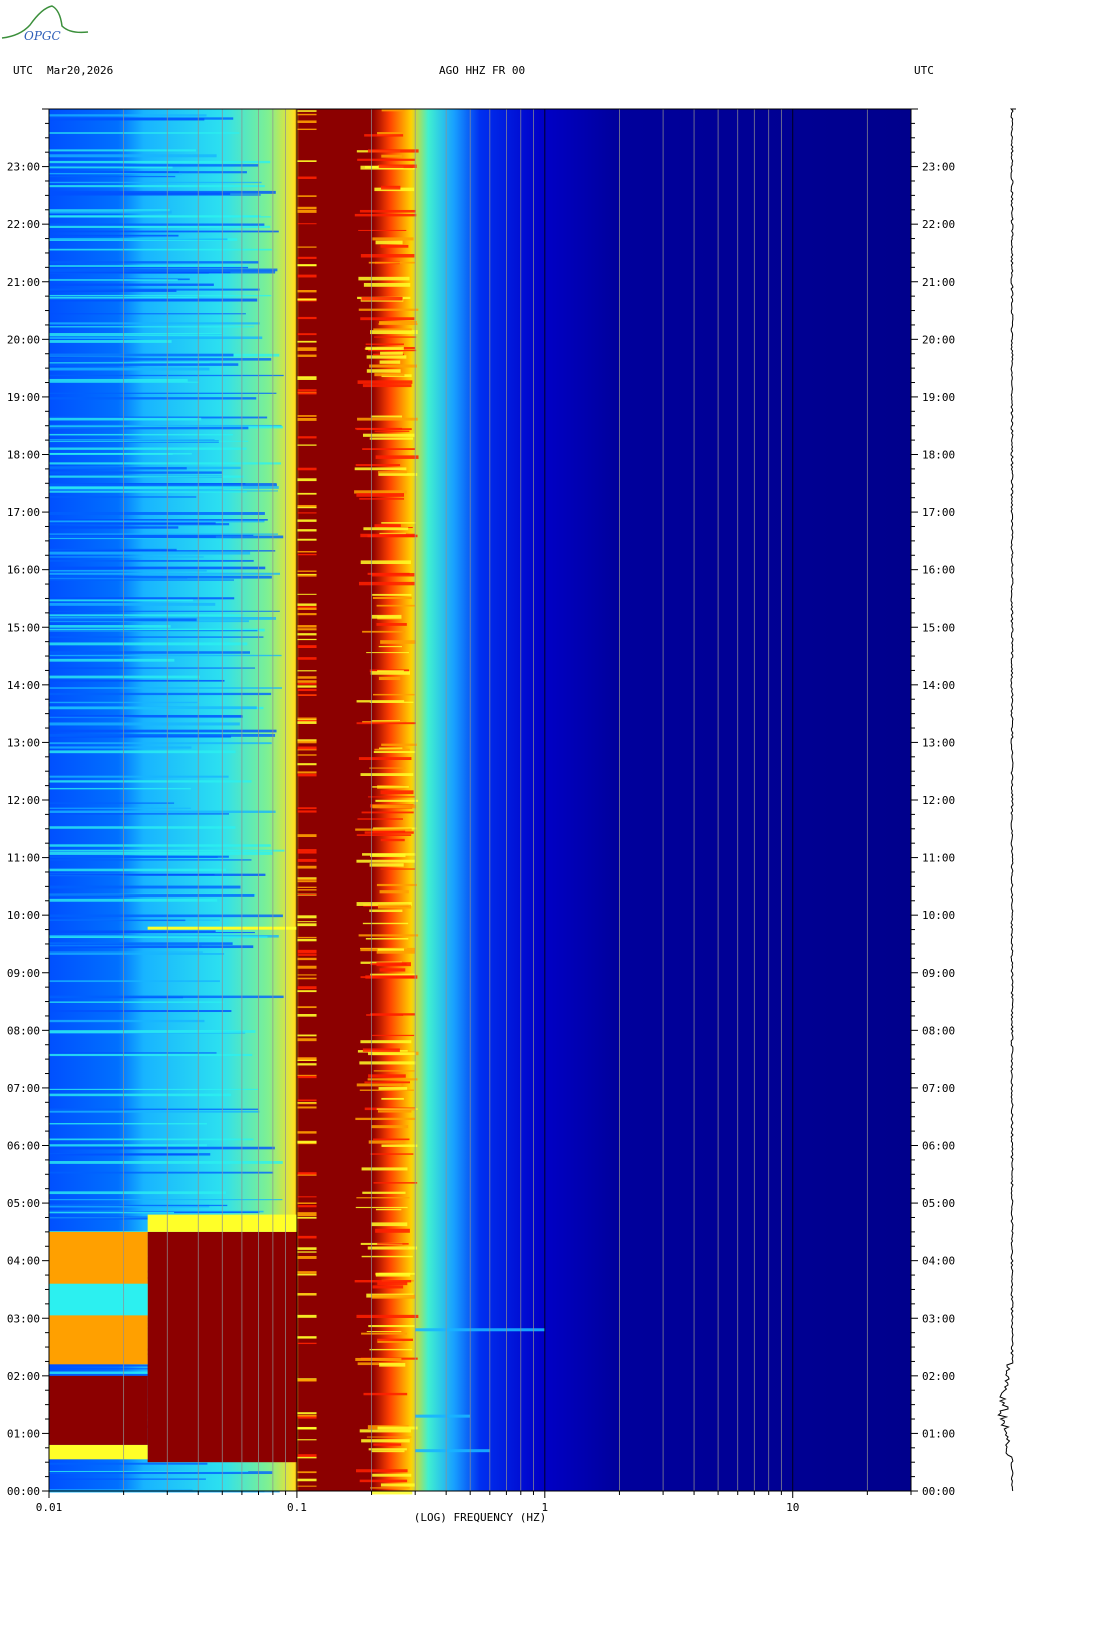 The image size is (1102, 1634). I want to click on y-tick-label-right: 06:00, so click(938, 1146).